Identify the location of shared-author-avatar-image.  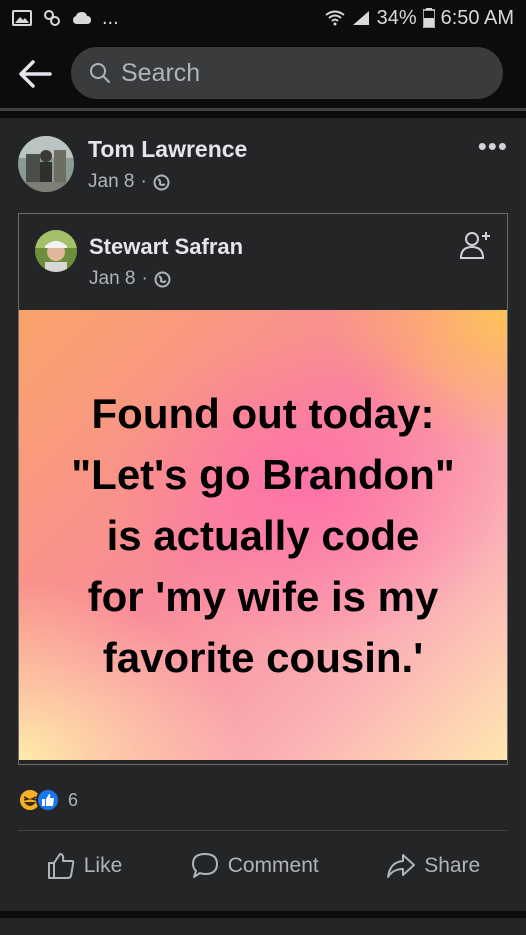
(56, 251).